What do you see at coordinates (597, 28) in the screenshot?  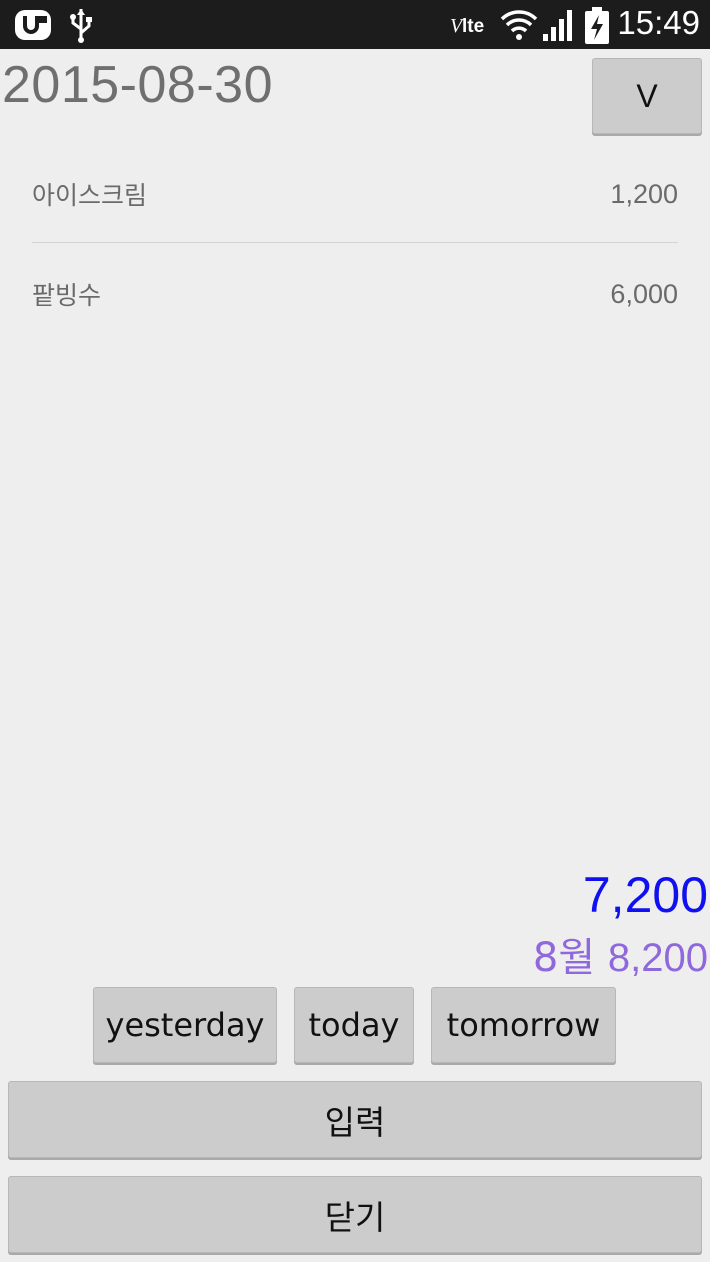 I see `battery-charging-icon` at bounding box center [597, 28].